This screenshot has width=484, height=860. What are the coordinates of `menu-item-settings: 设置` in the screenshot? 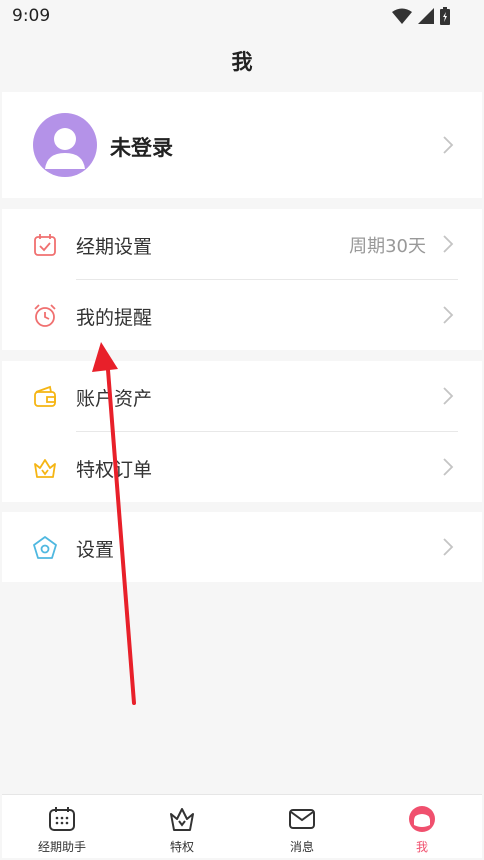 It's located at (242, 547).